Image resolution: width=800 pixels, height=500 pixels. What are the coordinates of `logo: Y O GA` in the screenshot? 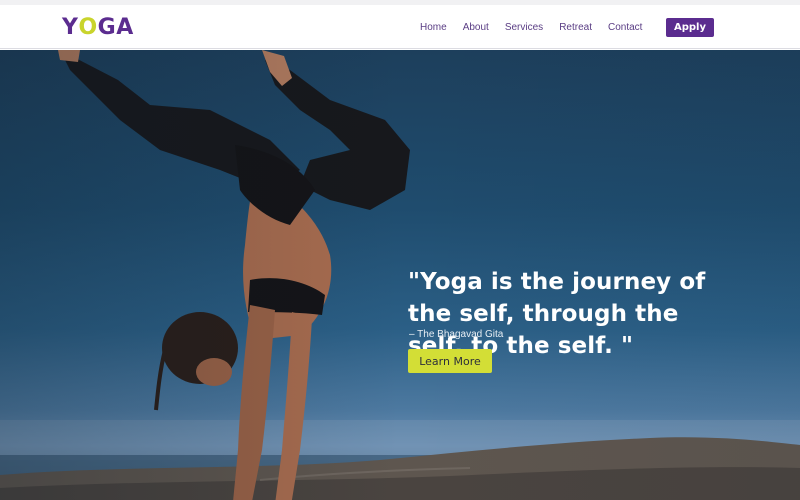 It's located at (98, 27).